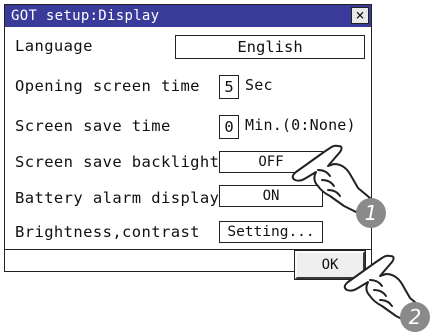 The width and height of the screenshot is (438, 336). What do you see at coordinates (117, 162) in the screenshot?
I see `screen-save-backlight-label: Screen save backlight` at bounding box center [117, 162].